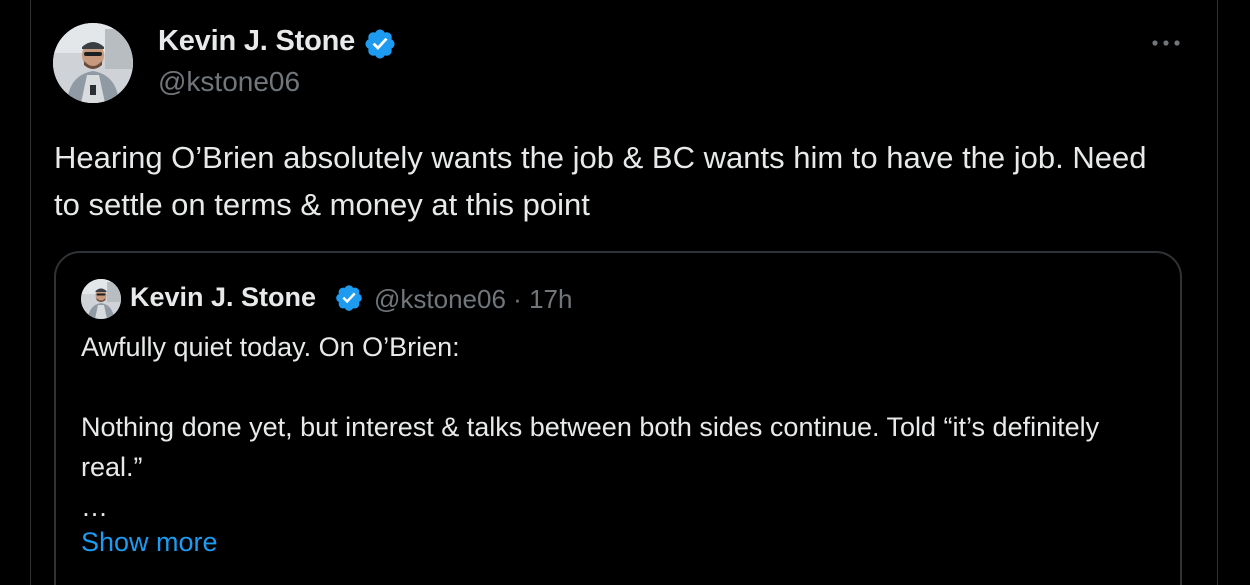  I want to click on quoted-author-name: Kevin J. Stone, so click(223, 297).